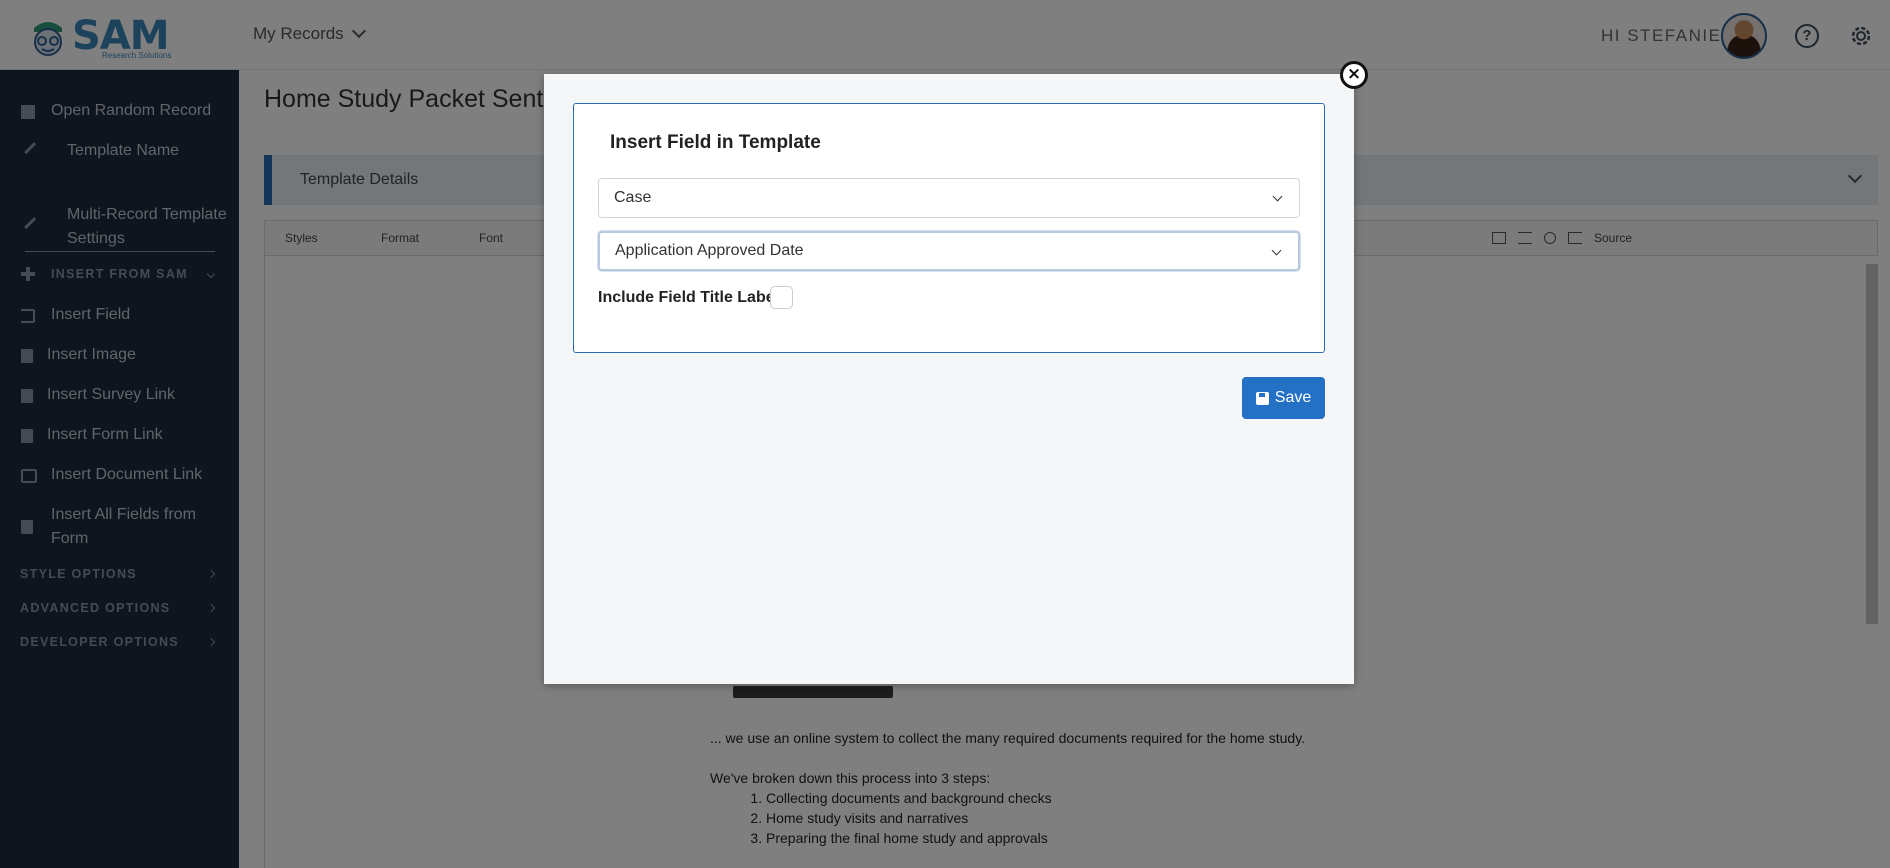  Describe the element at coordinates (709, 250) in the screenshot. I see `field-select-value: Application Approved Date` at that location.